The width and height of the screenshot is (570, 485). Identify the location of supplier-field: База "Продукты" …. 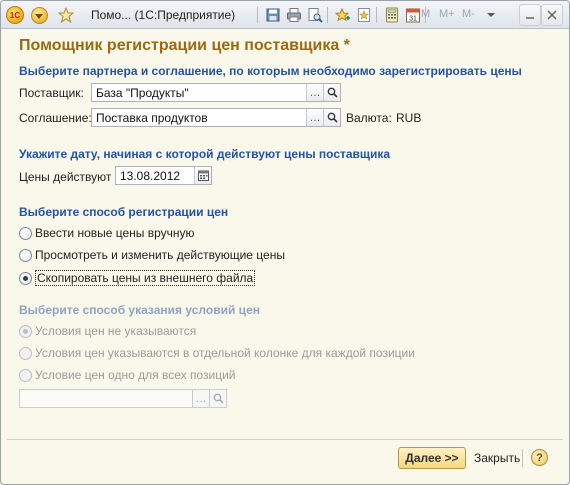
(216, 92).